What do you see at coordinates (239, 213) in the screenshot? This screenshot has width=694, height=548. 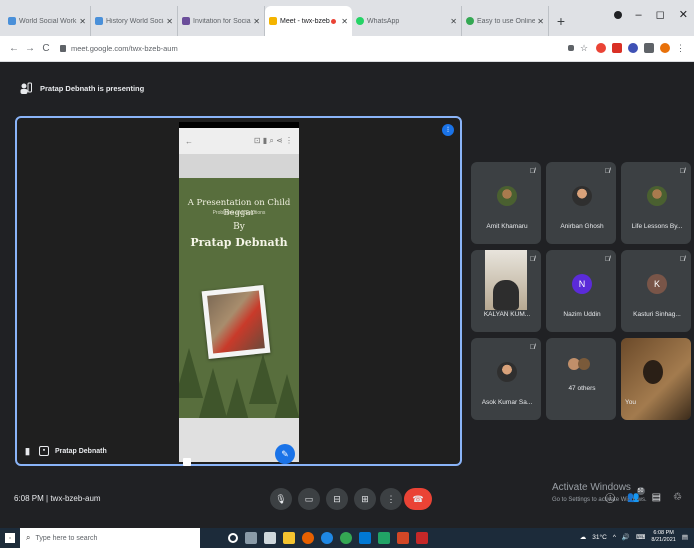 I see `slide-subtitle: Problems and Solutions` at bounding box center [239, 213].